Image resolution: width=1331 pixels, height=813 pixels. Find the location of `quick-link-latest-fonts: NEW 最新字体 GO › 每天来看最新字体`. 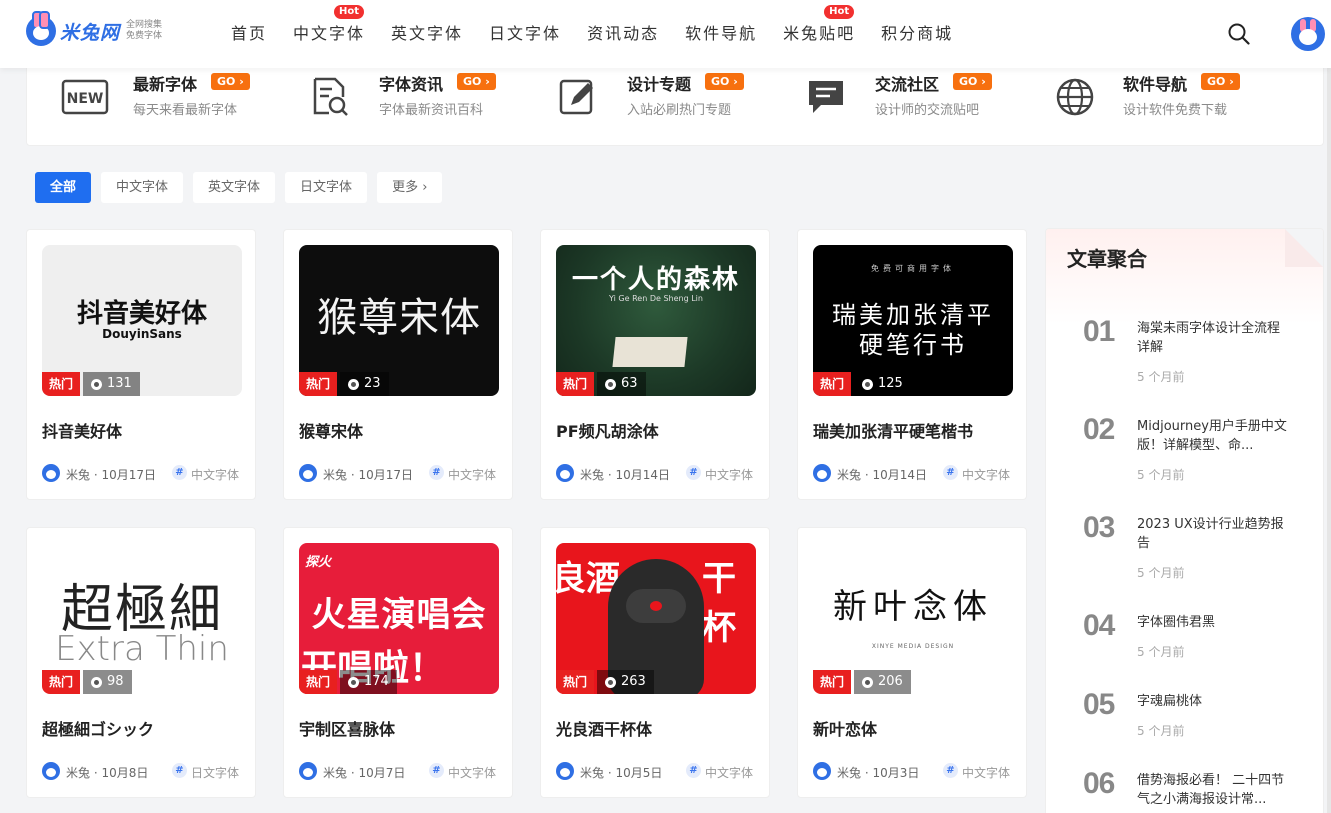

quick-link-latest-fonts: NEW 最新字体 GO › 每天来看最新字体 is located at coordinates (176, 101).